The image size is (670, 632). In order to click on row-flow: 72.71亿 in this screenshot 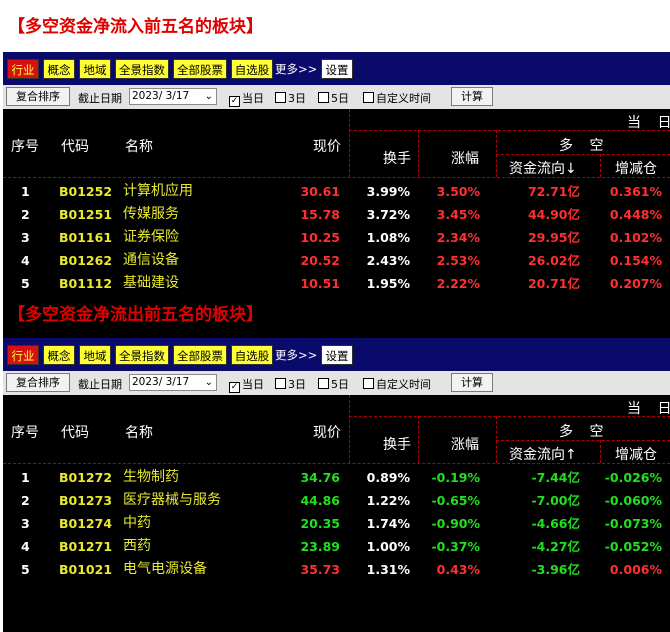, I will do `click(553, 191)`.